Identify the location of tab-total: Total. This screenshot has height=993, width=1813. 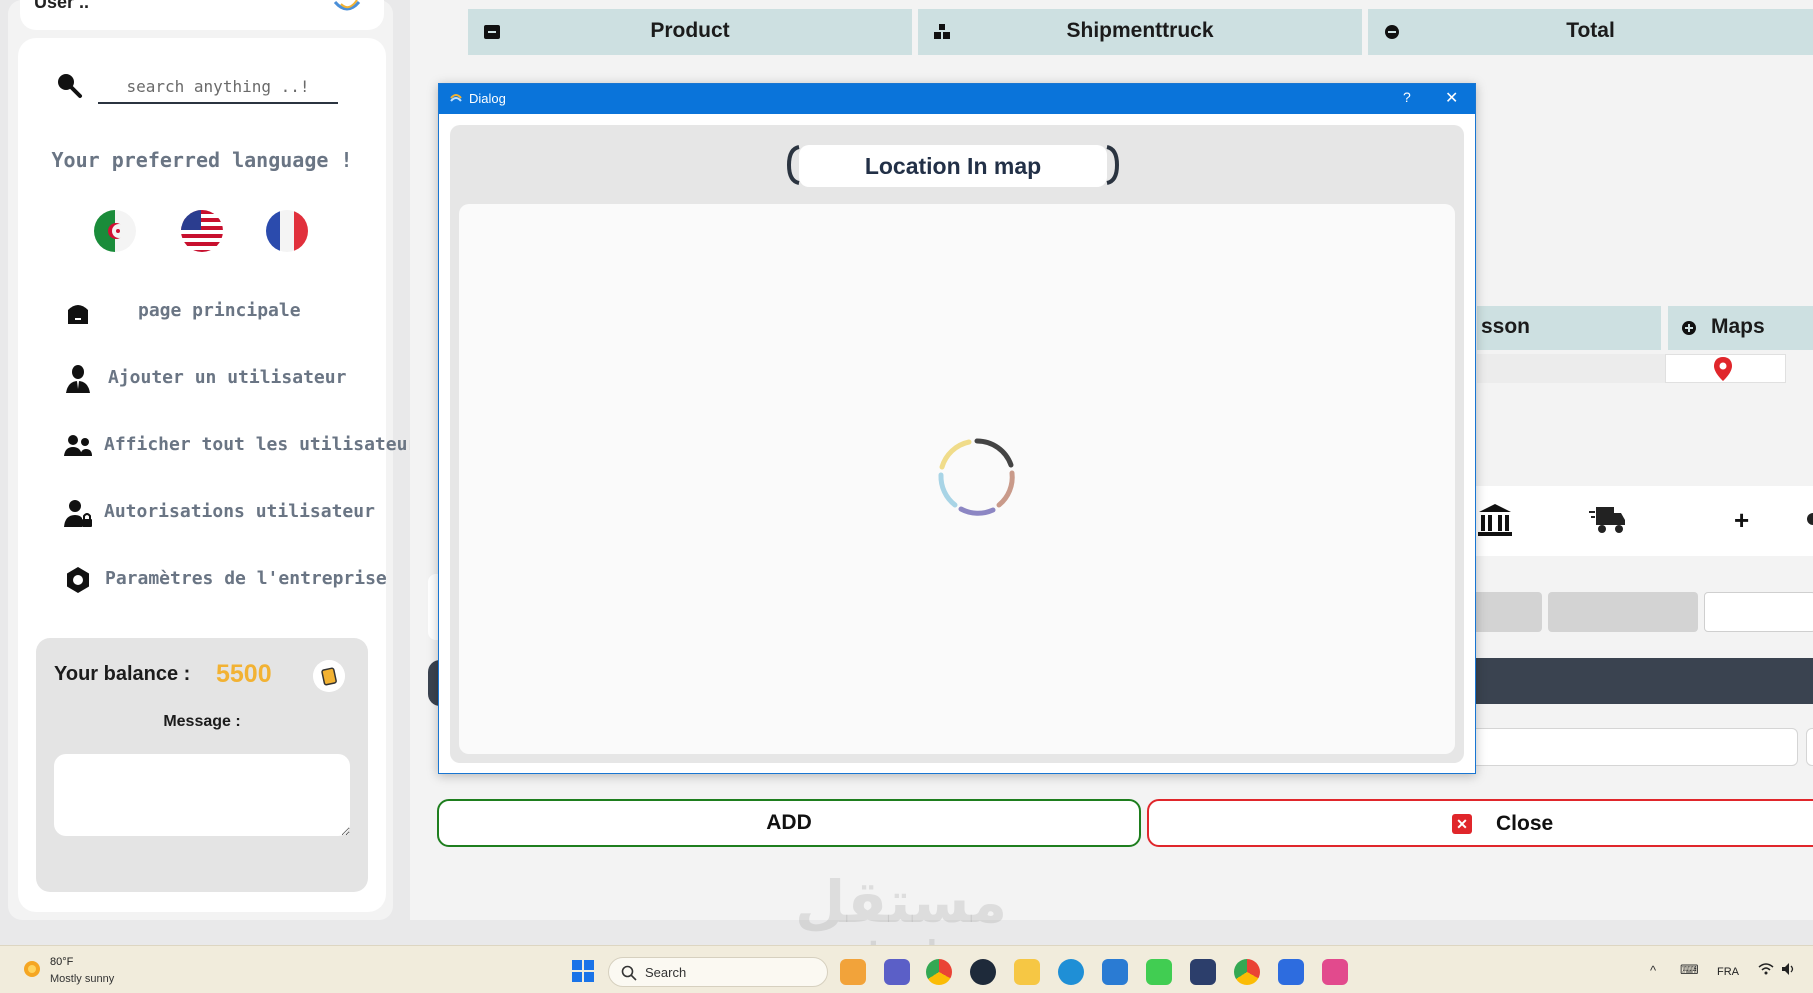
(1590, 32).